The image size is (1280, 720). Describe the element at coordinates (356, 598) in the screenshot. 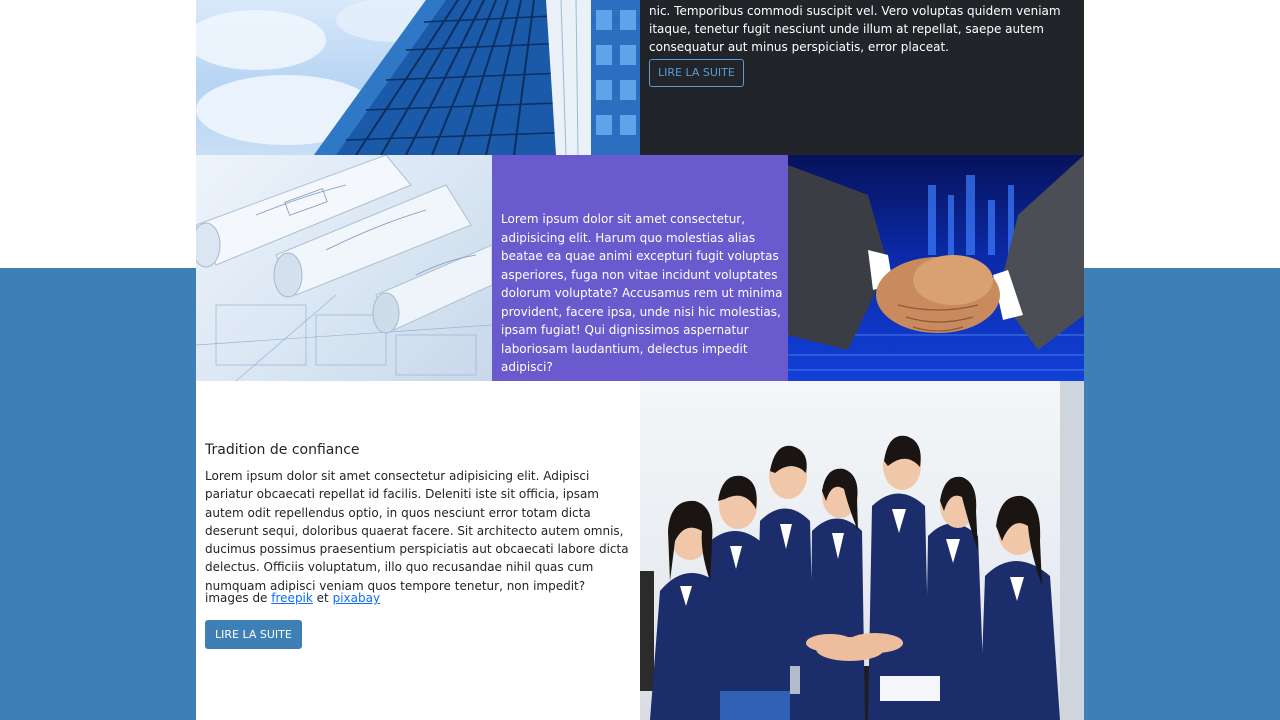

I see `pixabay-link: pixabay` at that location.